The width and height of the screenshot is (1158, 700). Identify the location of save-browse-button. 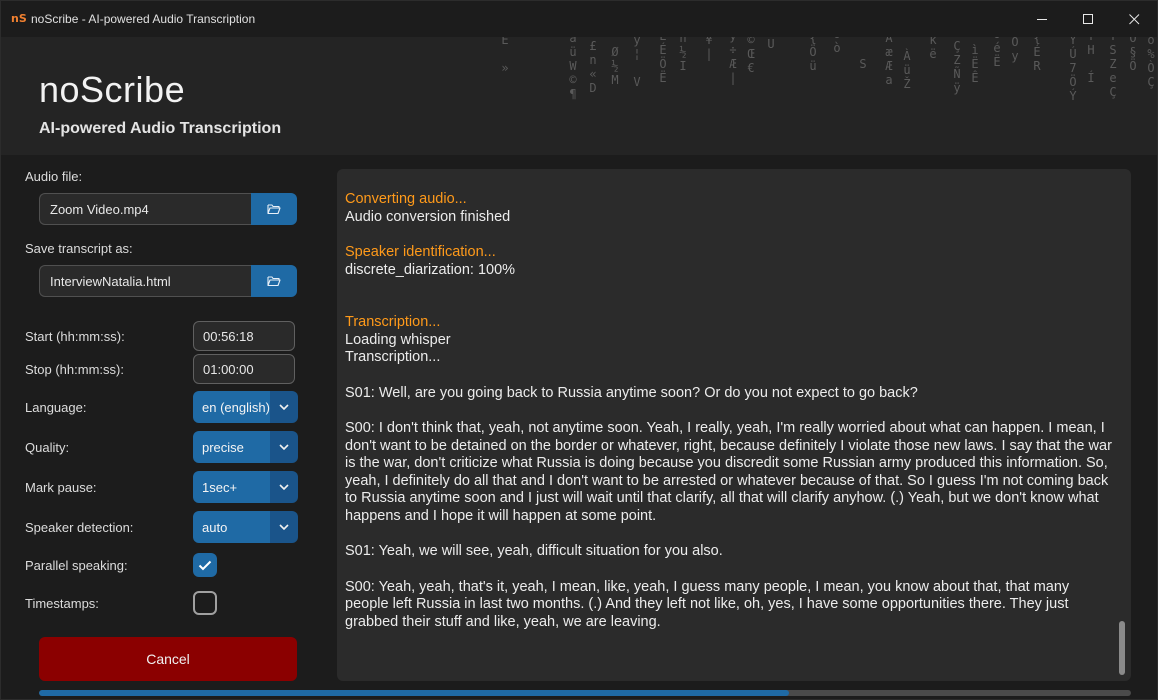
(274, 281).